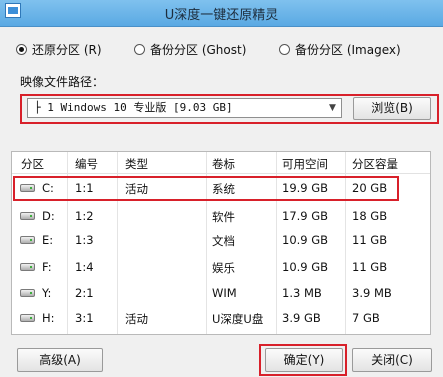 Image resolution: width=443 pixels, height=377 pixels. I want to click on table-header: 分区 编号 类型 卷标 可用空间 分区容量, so click(221, 163).